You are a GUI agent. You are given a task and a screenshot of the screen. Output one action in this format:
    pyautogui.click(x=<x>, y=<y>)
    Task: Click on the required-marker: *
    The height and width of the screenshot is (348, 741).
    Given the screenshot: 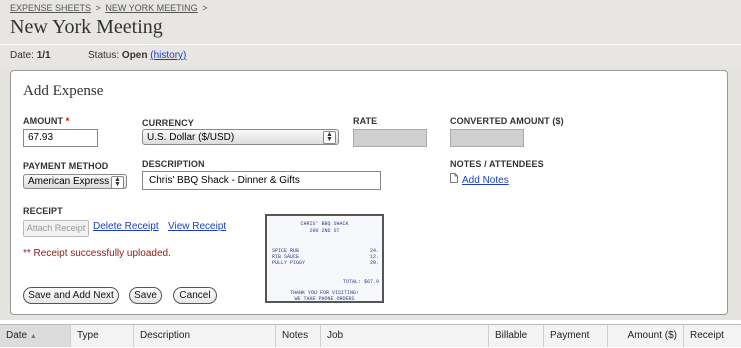 What is the action you would take?
    pyautogui.click(x=67, y=121)
    